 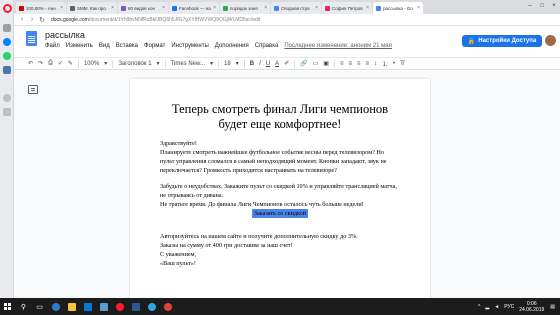 What do you see at coordinates (280, 213) in the screenshot?
I see `cta-link: Заказать со скидкой` at bounding box center [280, 213].